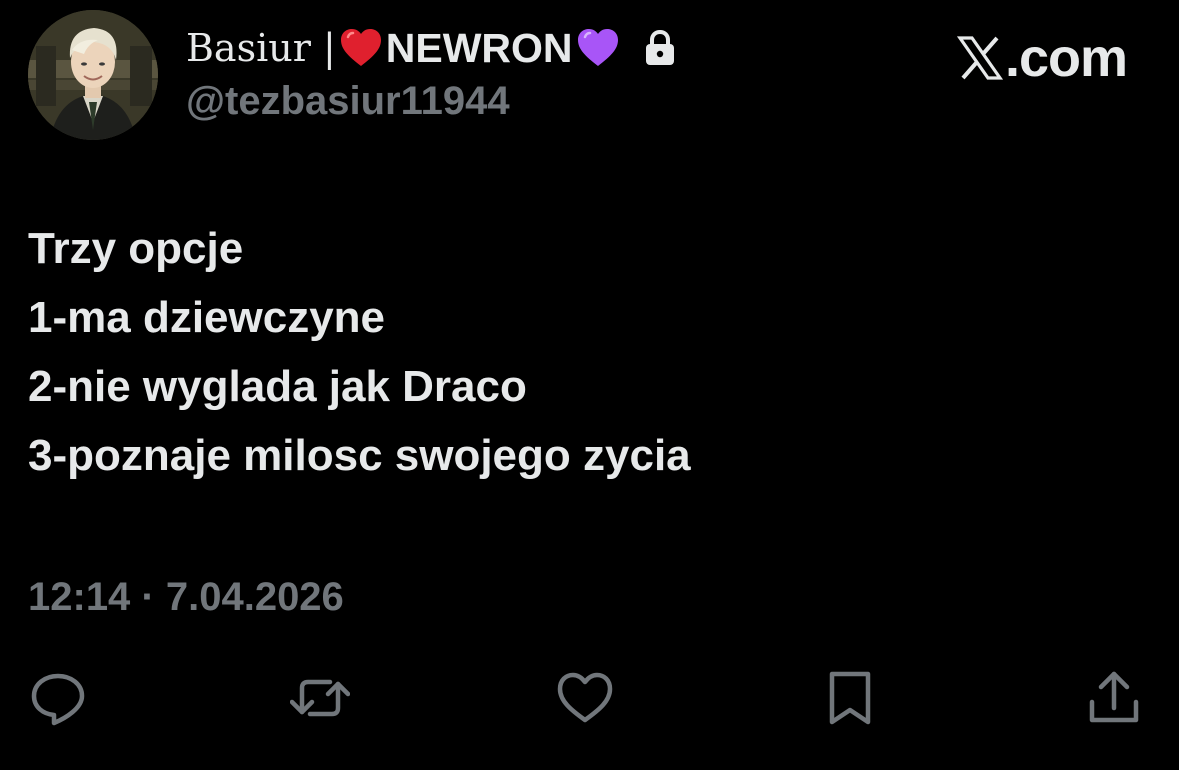  I want to click on share-button, so click(1114, 698).